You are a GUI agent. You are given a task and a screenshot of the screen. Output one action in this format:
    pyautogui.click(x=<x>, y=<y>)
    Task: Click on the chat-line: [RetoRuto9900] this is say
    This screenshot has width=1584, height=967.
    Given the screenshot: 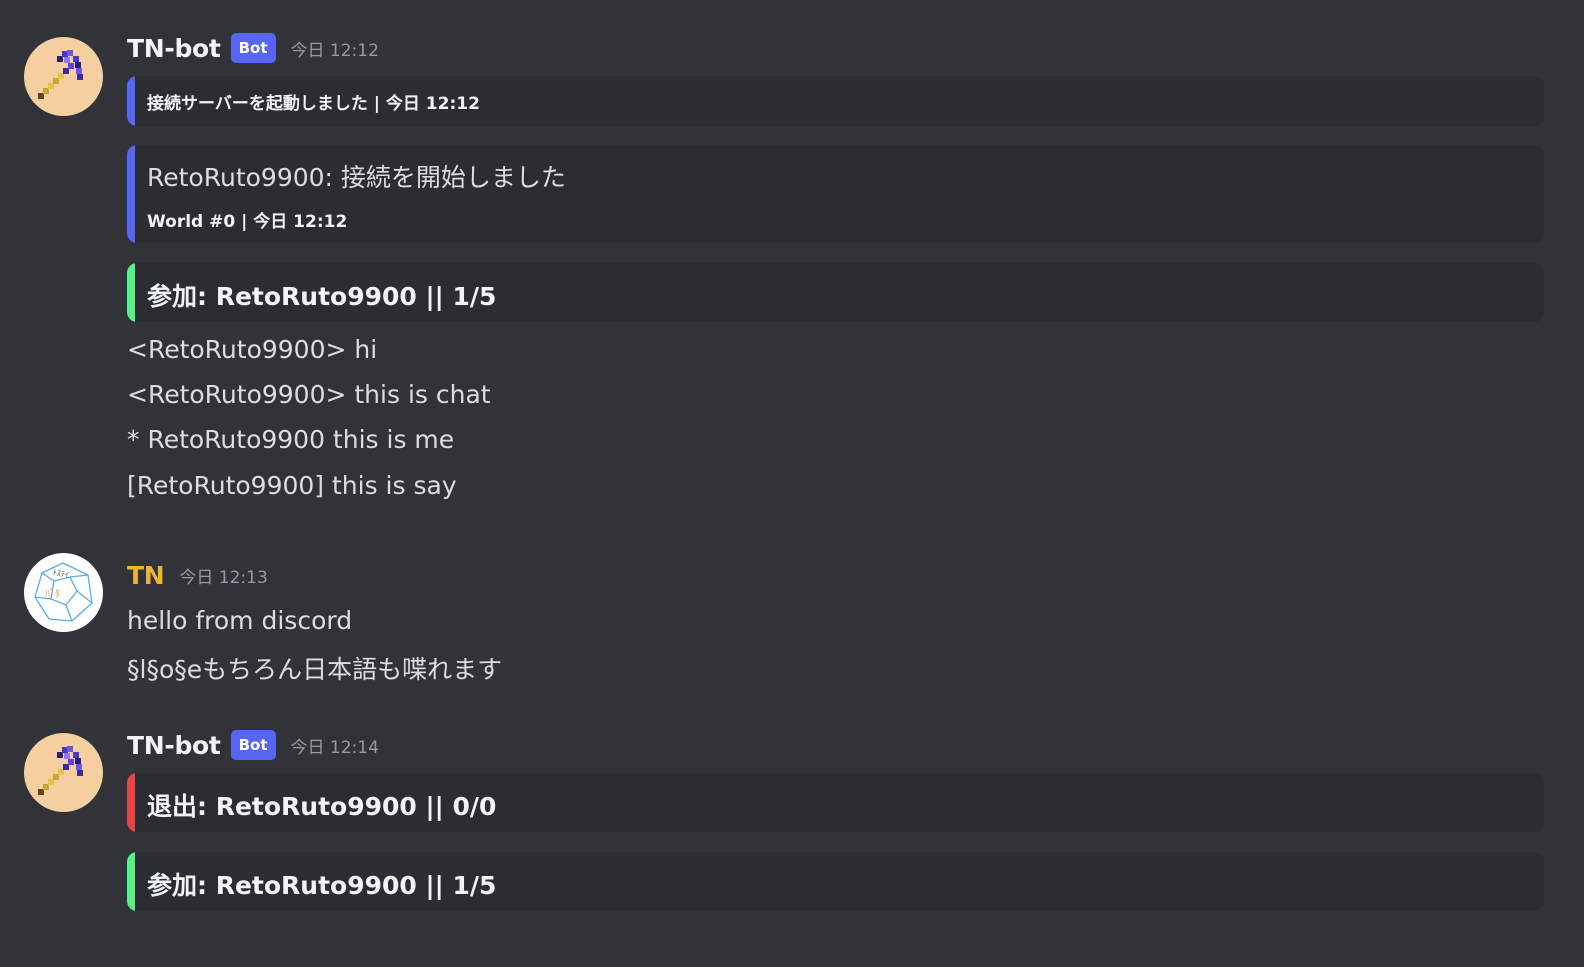 What is the action you would take?
    pyautogui.click(x=292, y=485)
    